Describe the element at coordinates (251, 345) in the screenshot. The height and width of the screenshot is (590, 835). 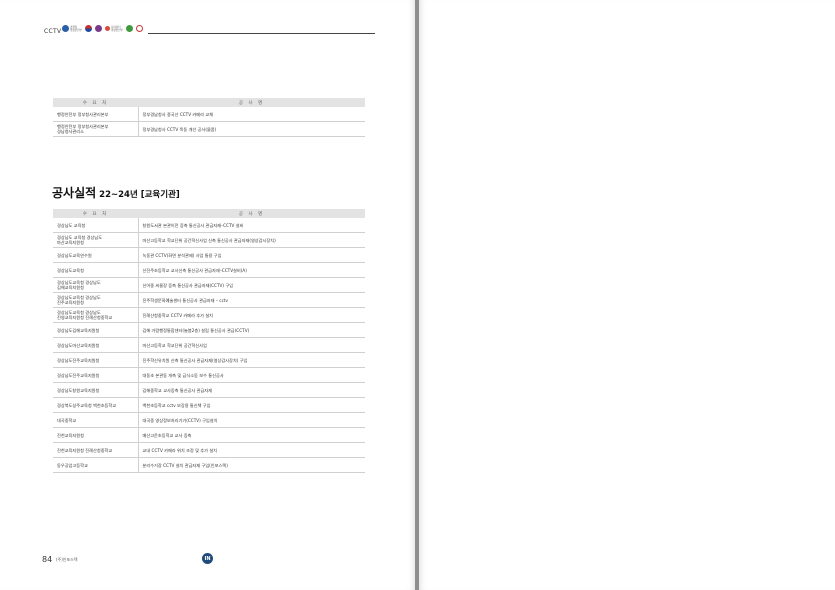
I see `project-cell: 마산고등학교 학교단위 공간혁신사업` at that location.